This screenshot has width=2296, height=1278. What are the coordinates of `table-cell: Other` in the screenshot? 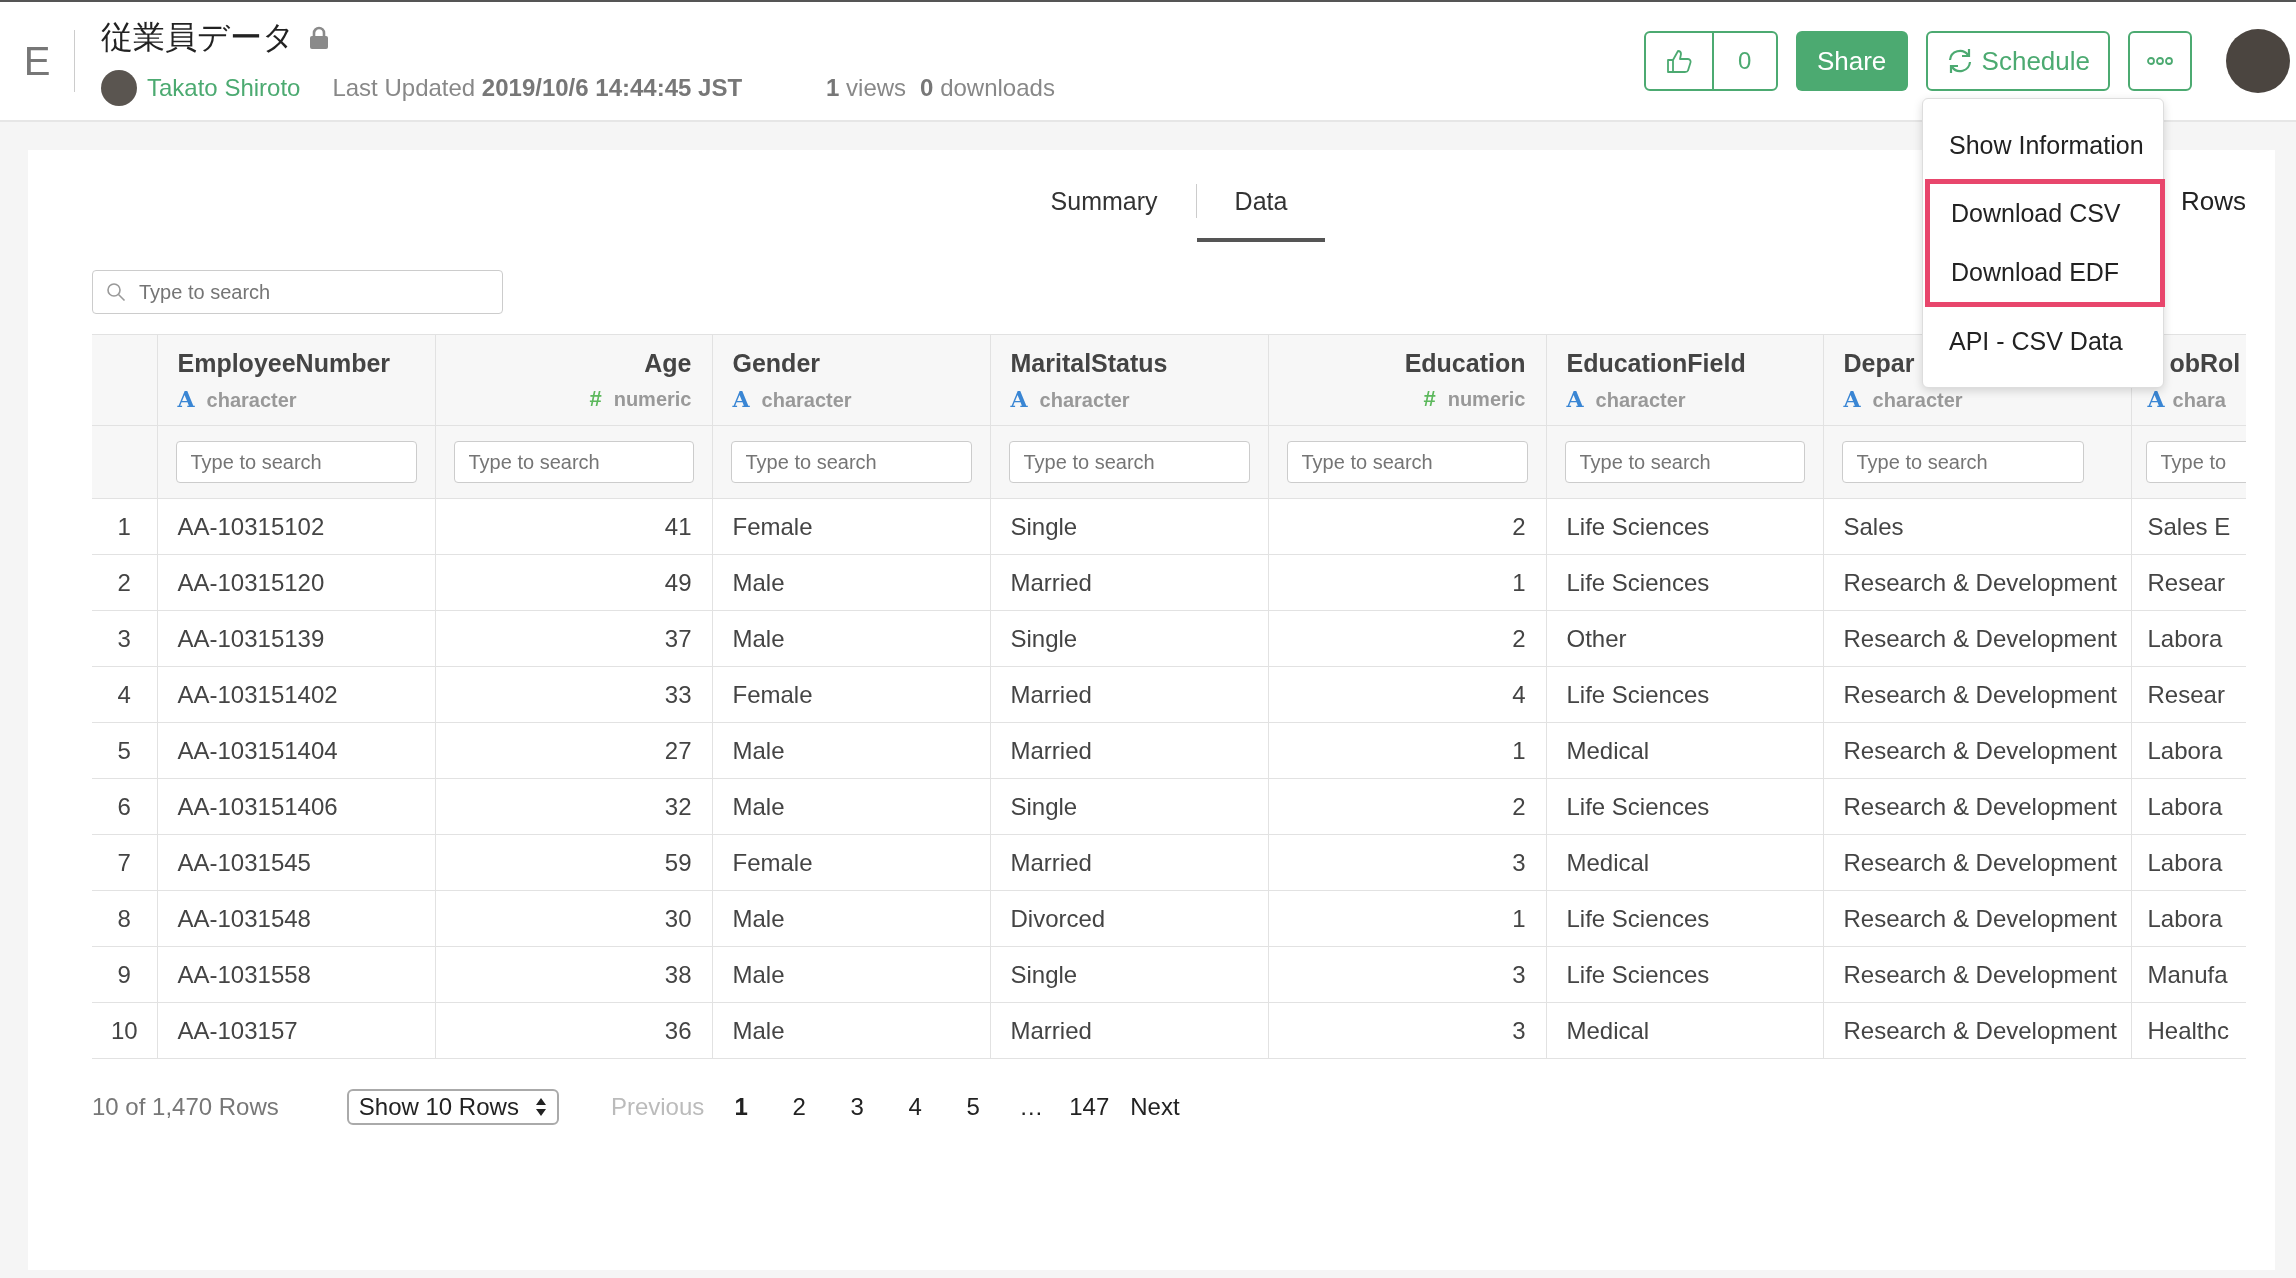 It's located at (1684, 638).